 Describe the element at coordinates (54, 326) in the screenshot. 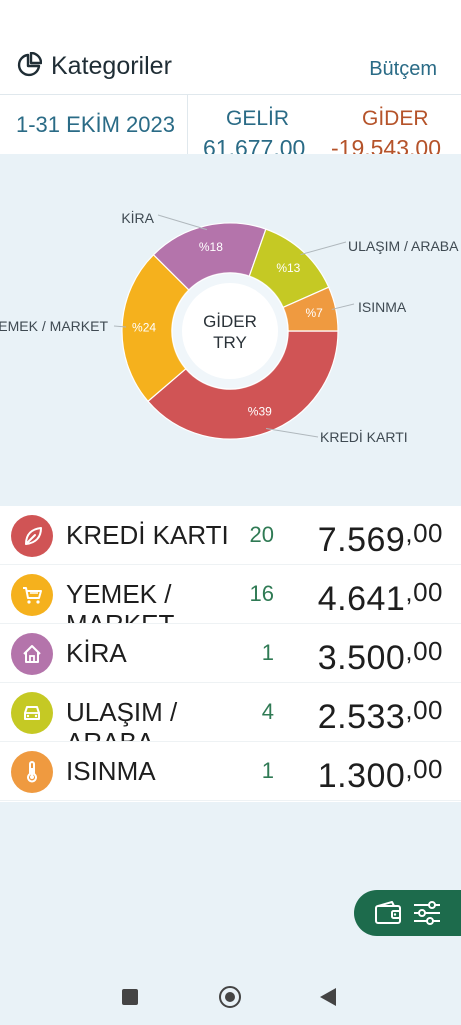

I see `slice-name-label: YEMEK / MARKET` at that location.